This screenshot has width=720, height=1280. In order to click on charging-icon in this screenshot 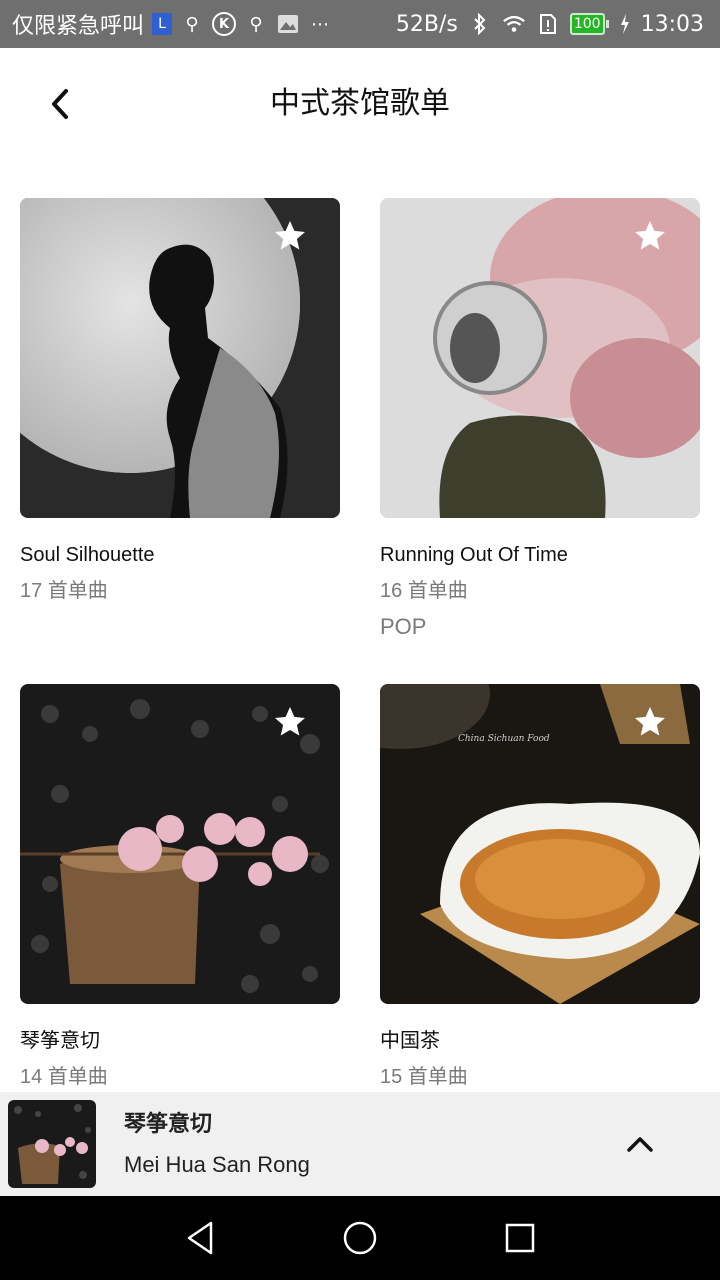, I will do `click(625, 24)`.